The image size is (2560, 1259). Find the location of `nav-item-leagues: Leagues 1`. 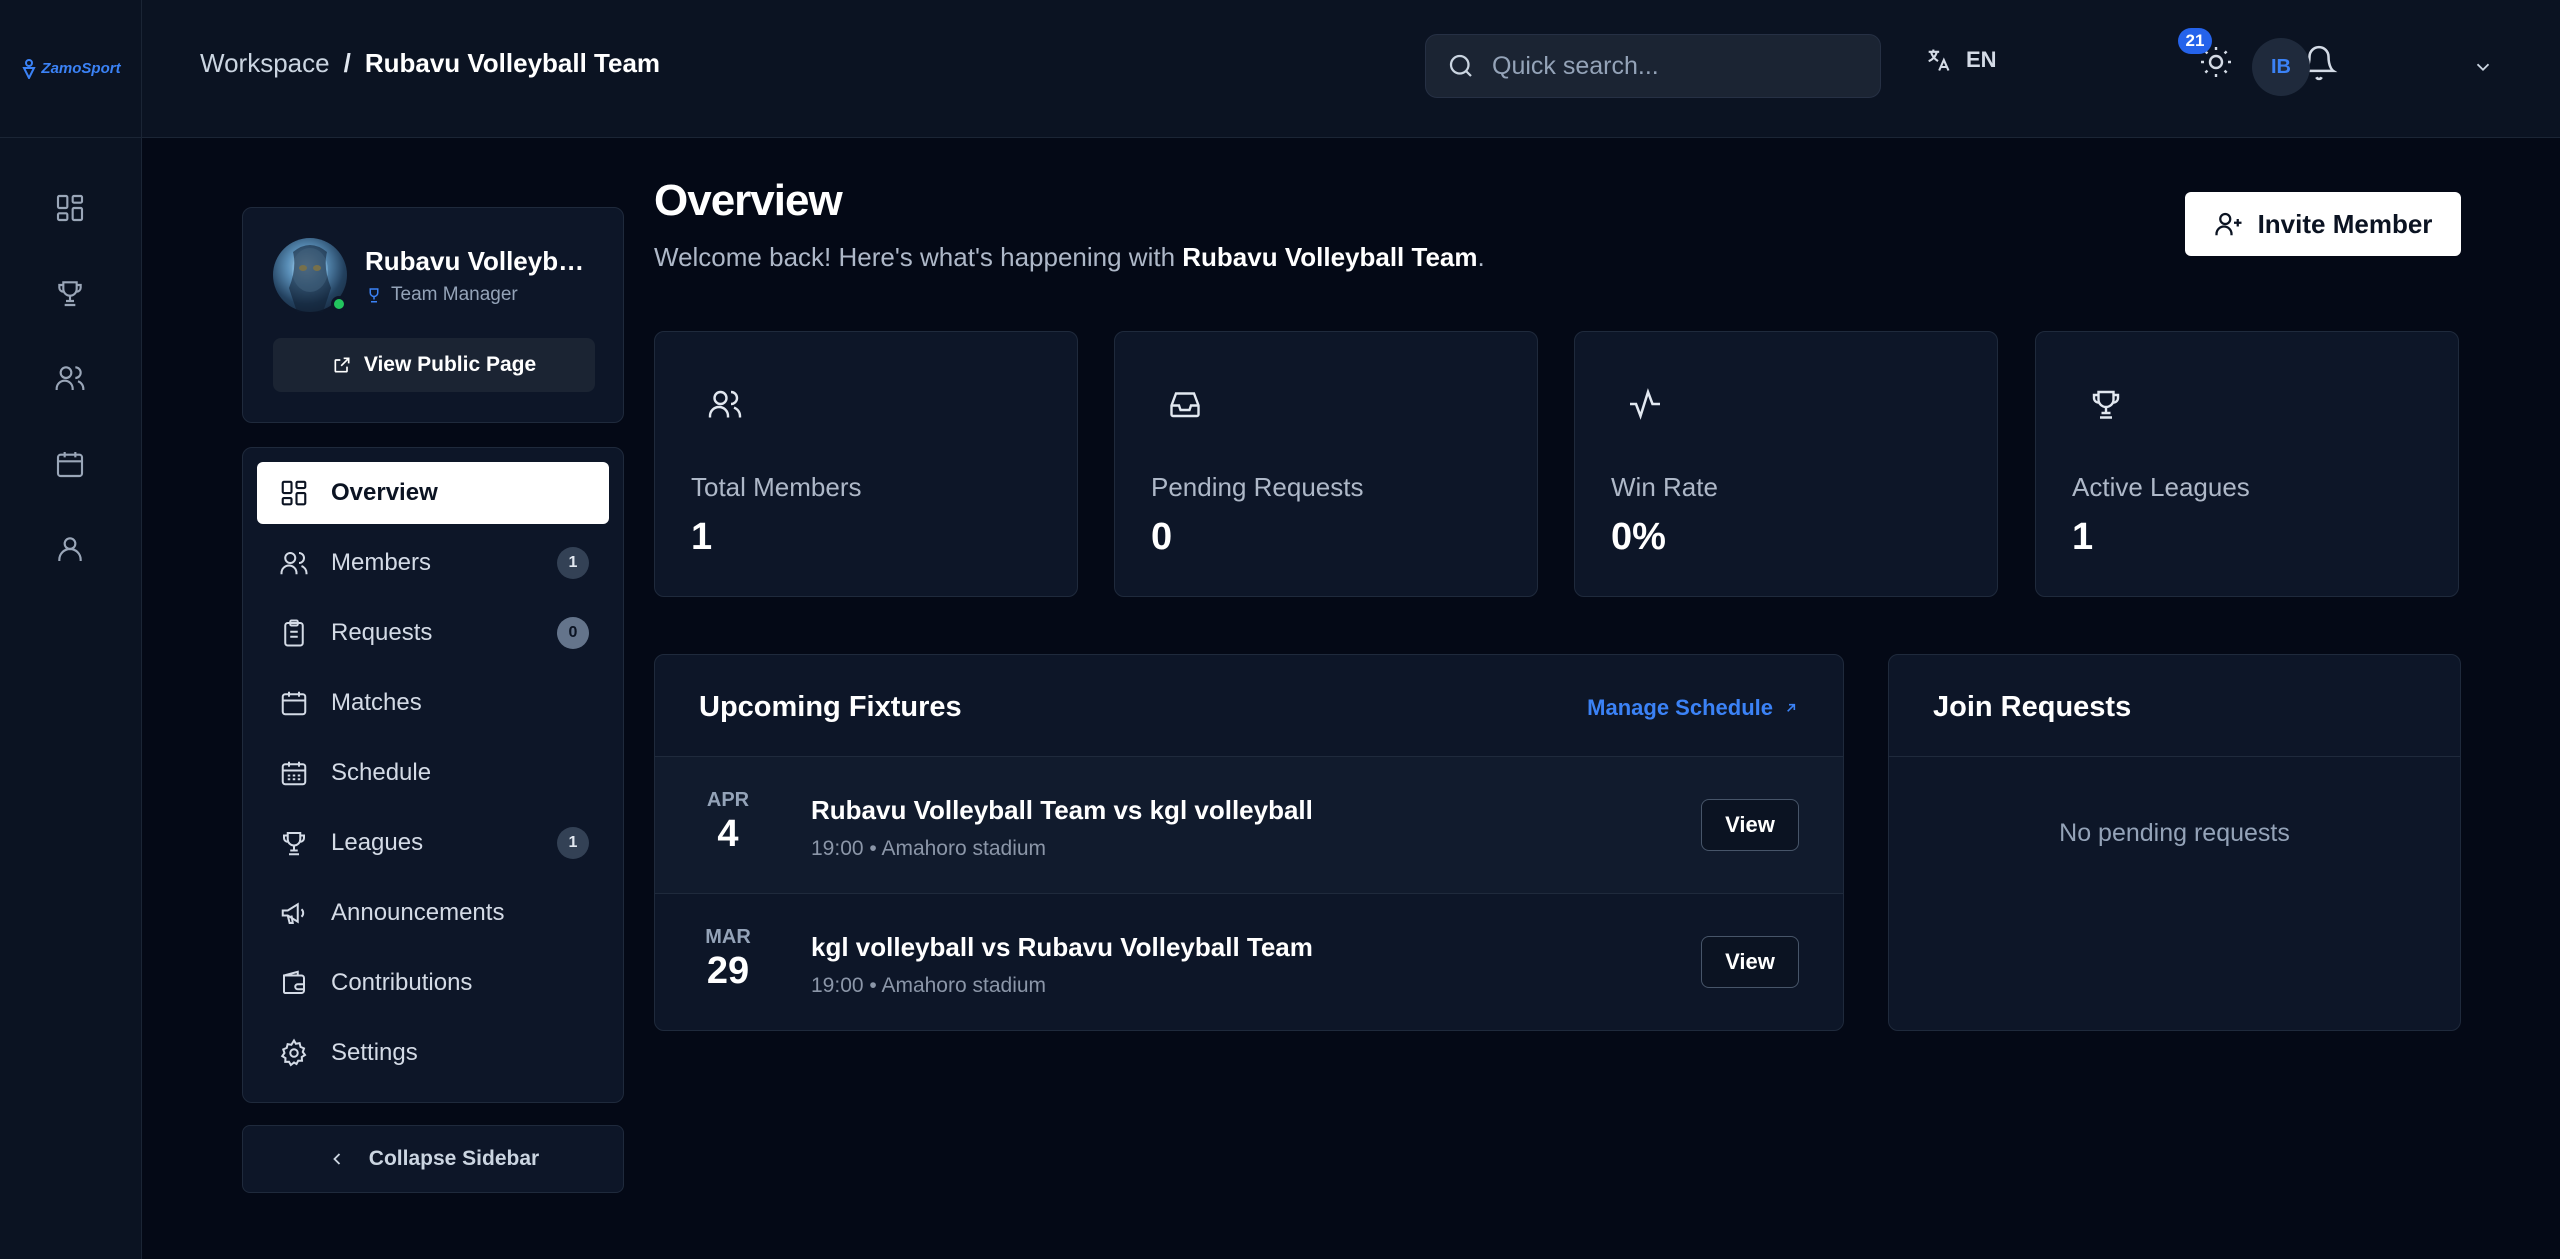

nav-item-leagues: Leagues 1 is located at coordinates (433, 843).